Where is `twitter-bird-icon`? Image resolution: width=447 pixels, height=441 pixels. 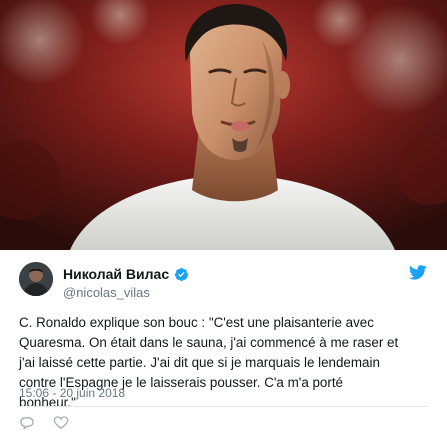 twitter-bird-icon is located at coordinates (418, 272).